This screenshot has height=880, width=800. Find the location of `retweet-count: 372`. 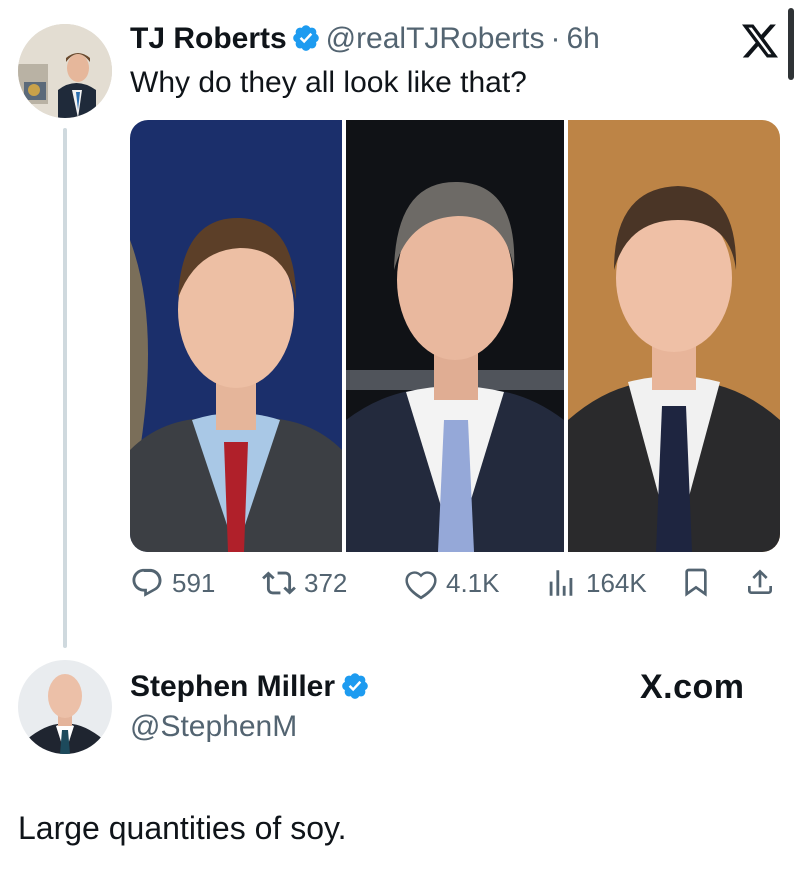

retweet-count: 372 is located at coordinates (326, 582).